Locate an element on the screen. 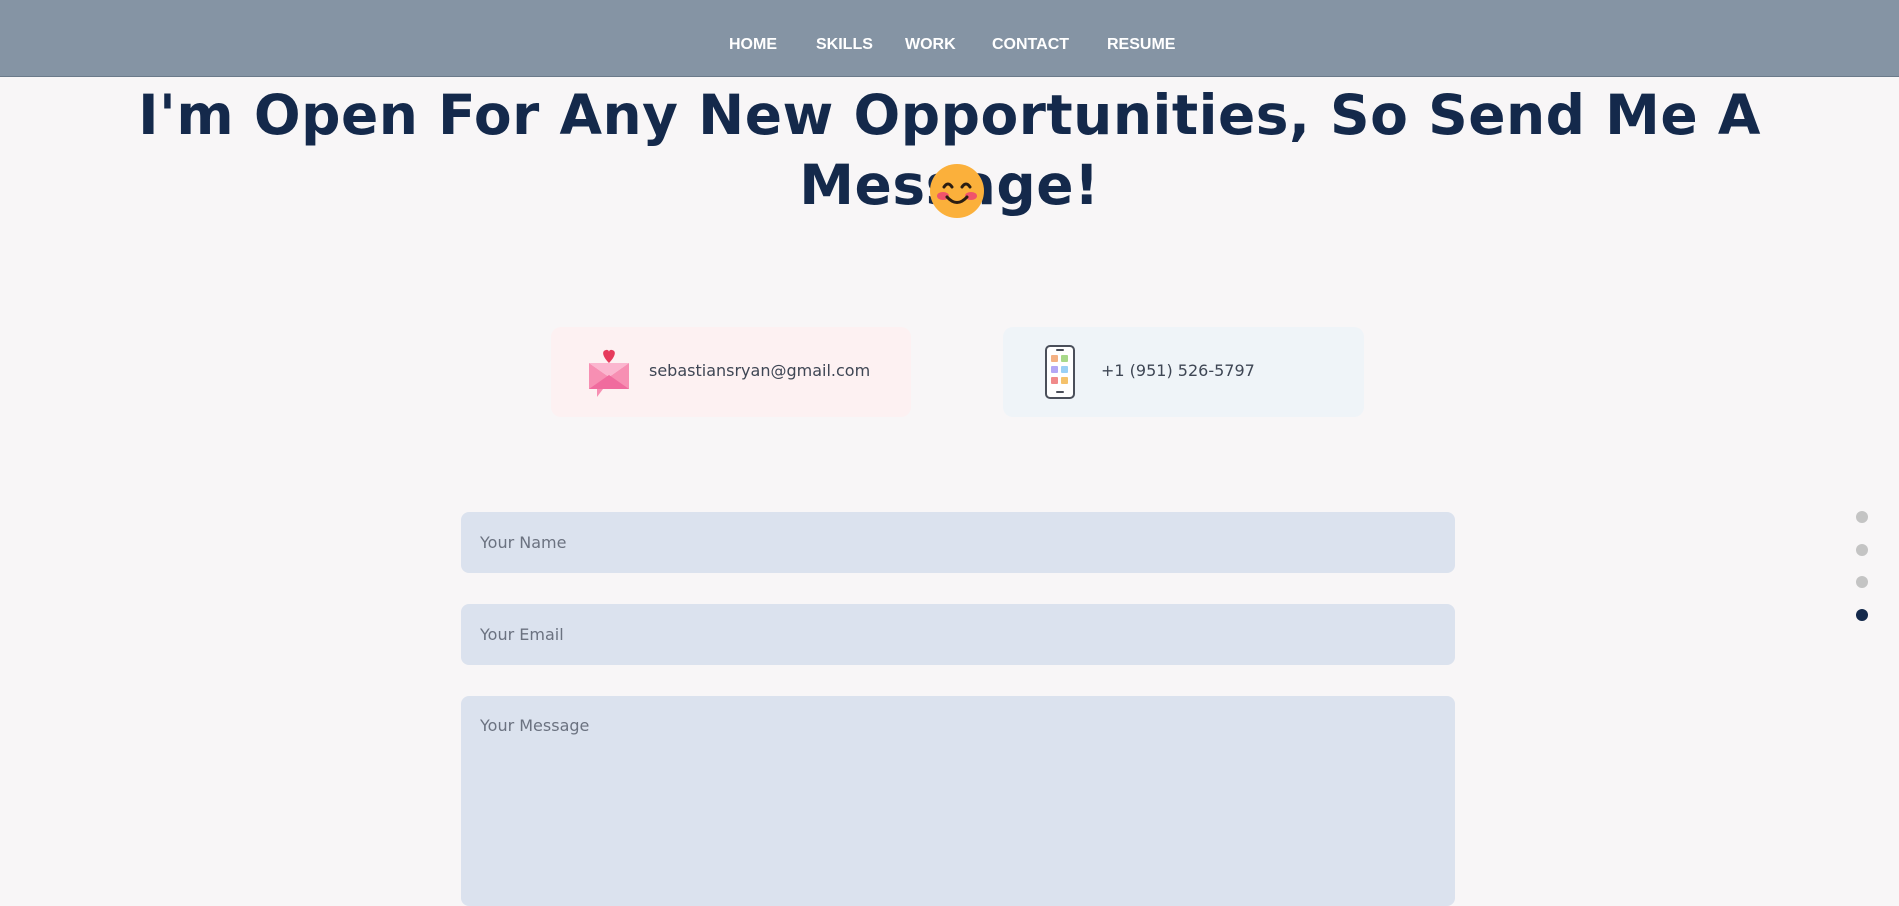  nav-link-skills: SKILLS is located at coordinates (844, 45).